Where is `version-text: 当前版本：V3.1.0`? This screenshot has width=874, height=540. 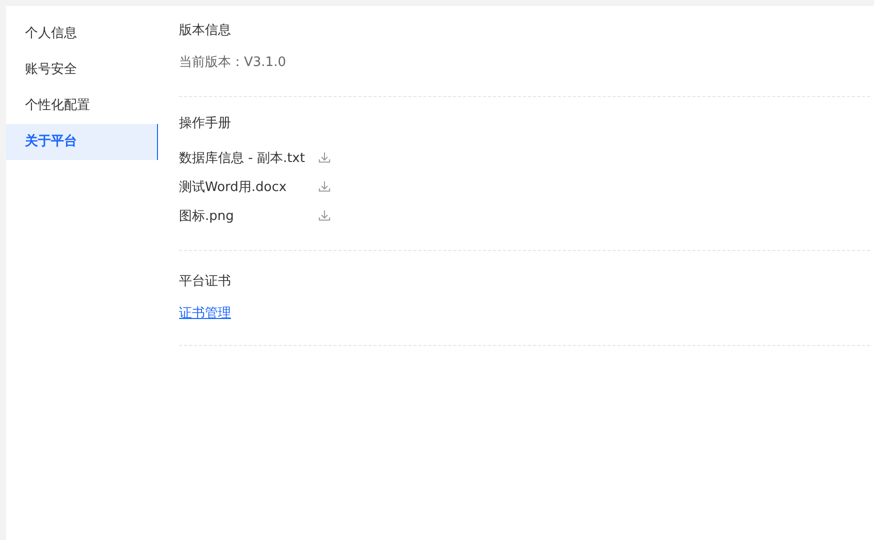 version-text: 当前版本：V3.1.0 is located at coordinates (233, 63).